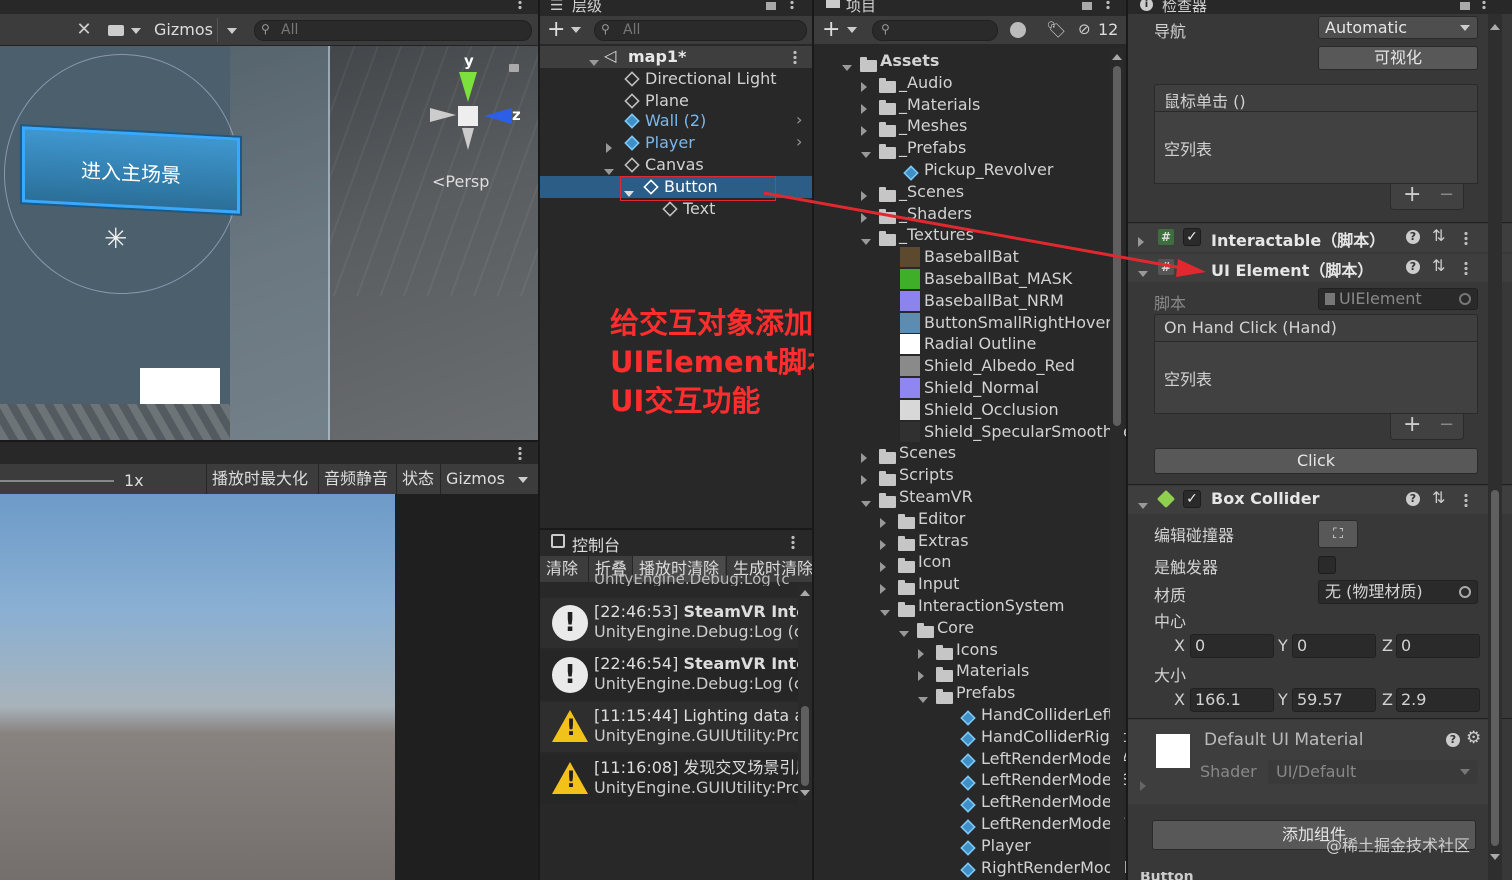  Describe the element at coordinates (1327, 565) in the screenshot. I see `is-trigger-checkbox` at that location.